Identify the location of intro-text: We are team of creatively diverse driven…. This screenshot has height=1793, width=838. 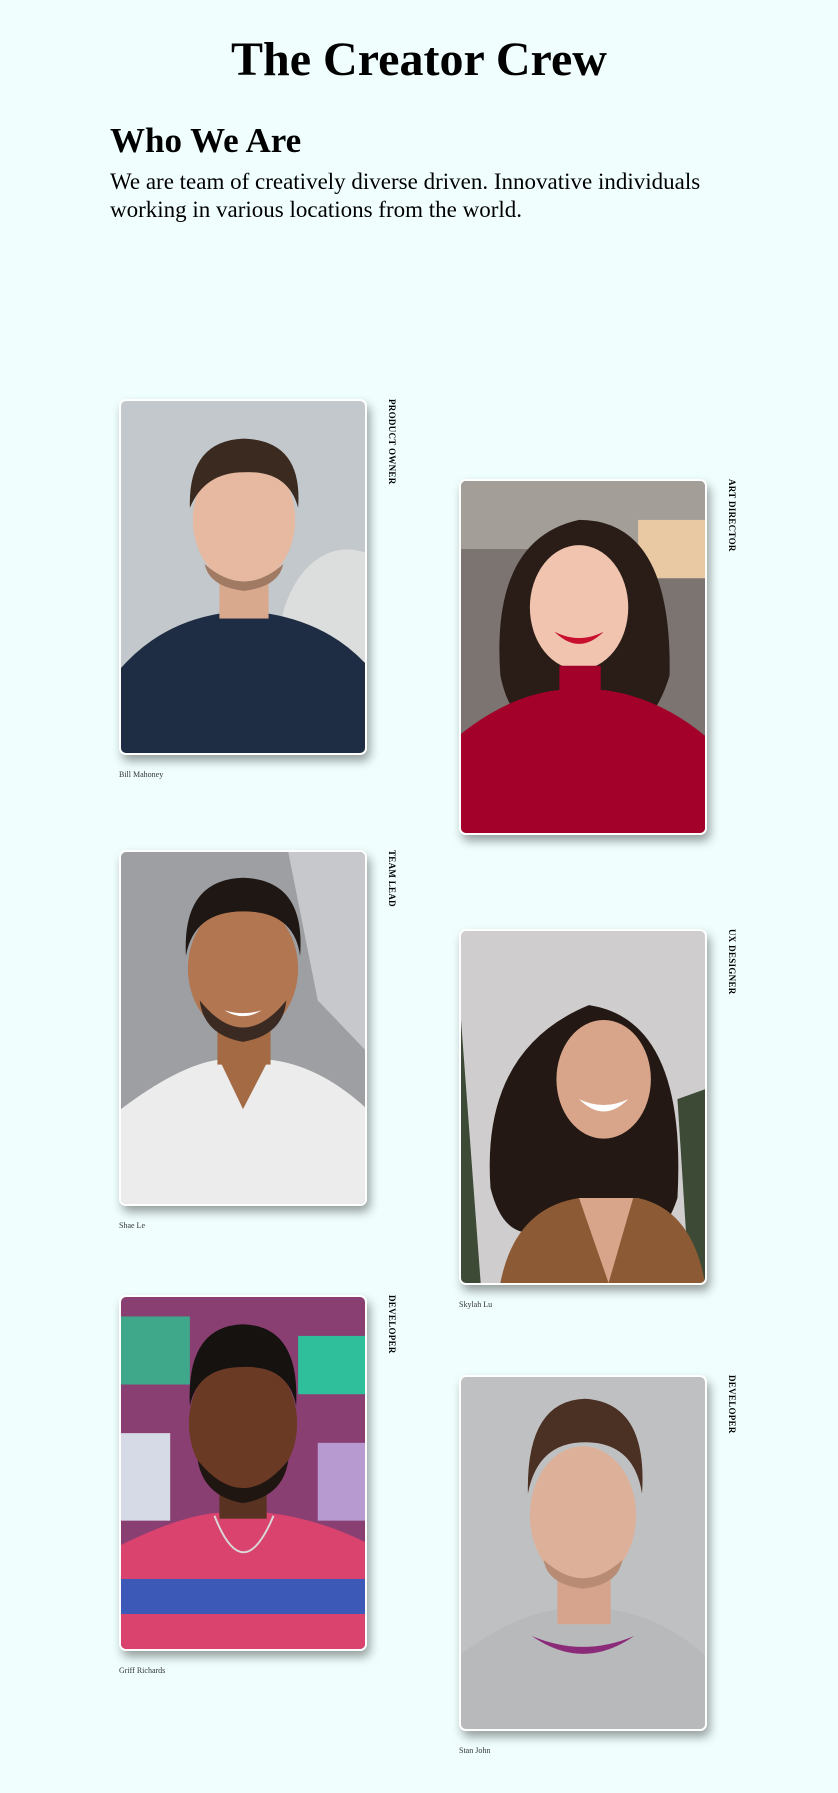
(405, 195).